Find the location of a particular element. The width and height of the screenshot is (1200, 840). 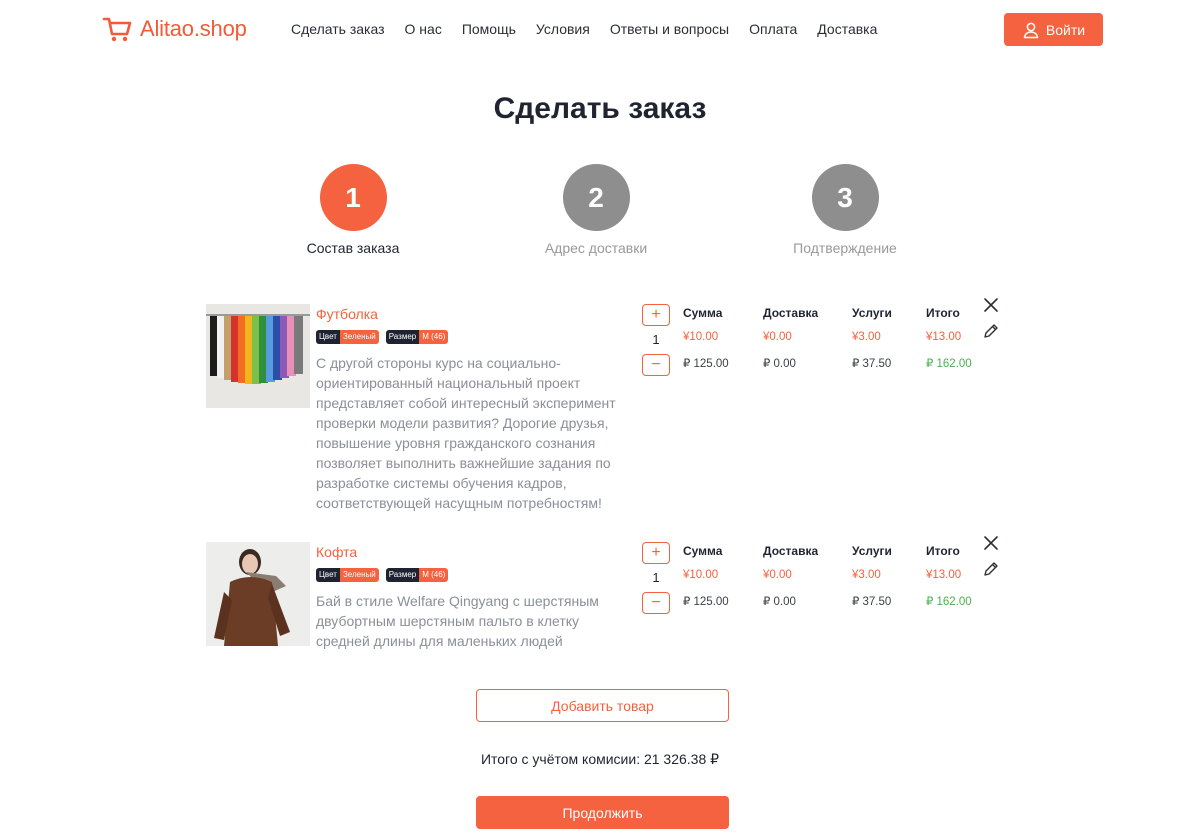

step-label: Состав заказа is located at coordinates (353, 248).